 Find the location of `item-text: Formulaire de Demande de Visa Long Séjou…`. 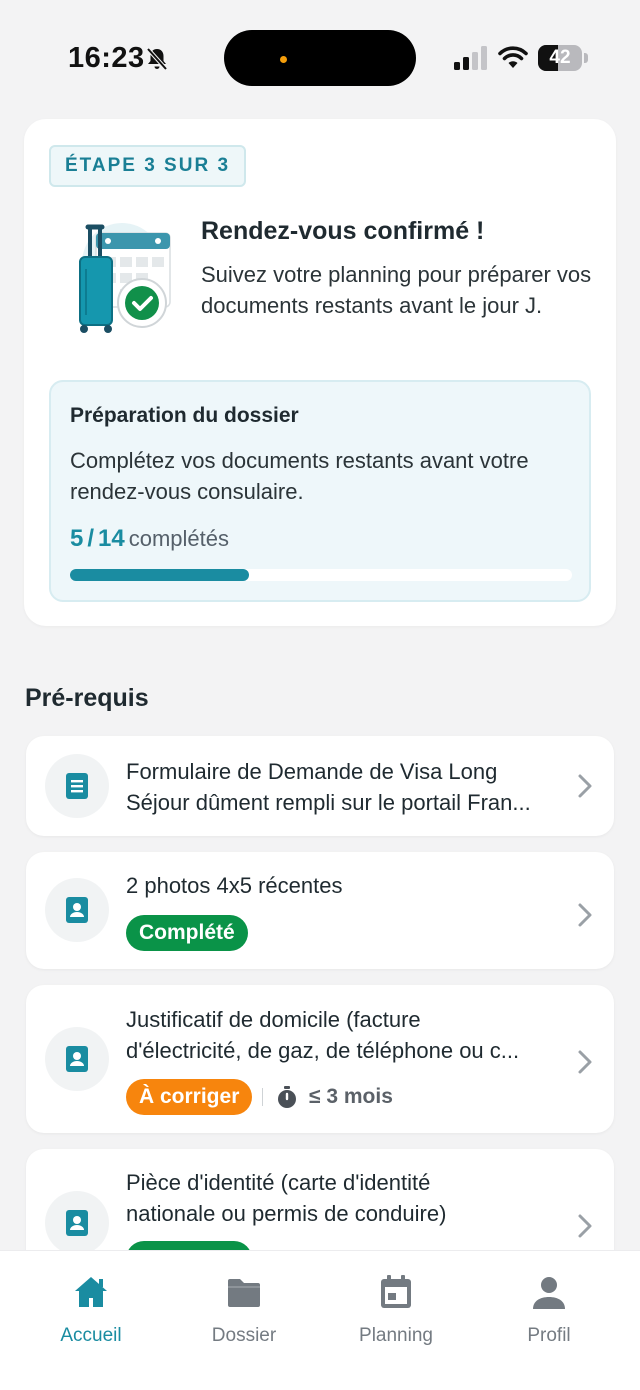

item-text: Formulaire de Demande de Visa Long Séjou… is located at coordinates (346, 787).